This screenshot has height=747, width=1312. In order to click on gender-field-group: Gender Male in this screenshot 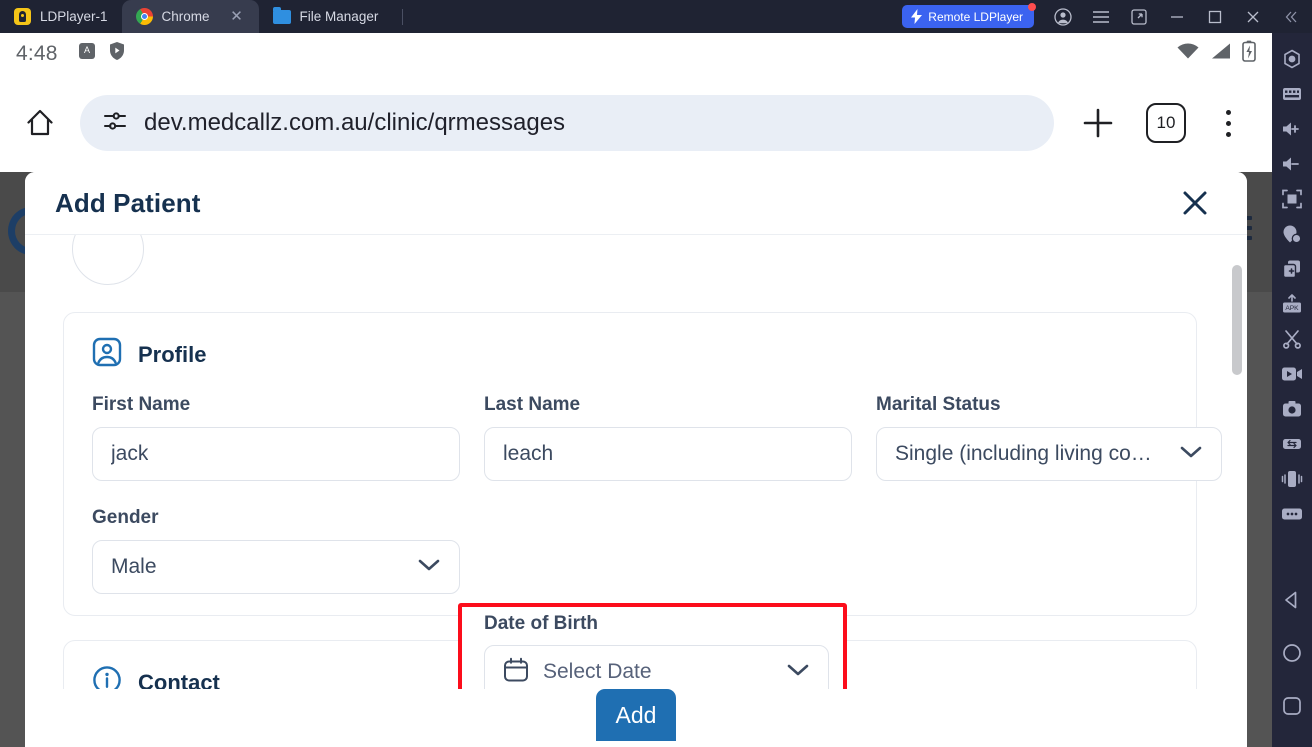, I will do `click(276, 550)`.